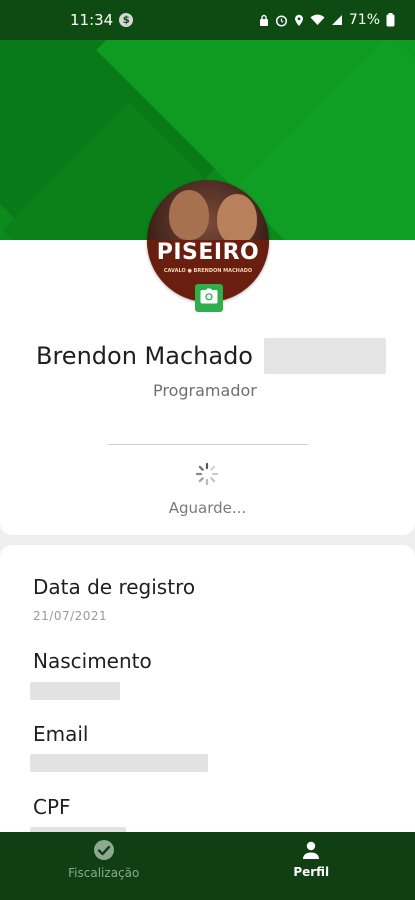  I want to click on nav-item-perfil: Perfil, so click(311, 859).